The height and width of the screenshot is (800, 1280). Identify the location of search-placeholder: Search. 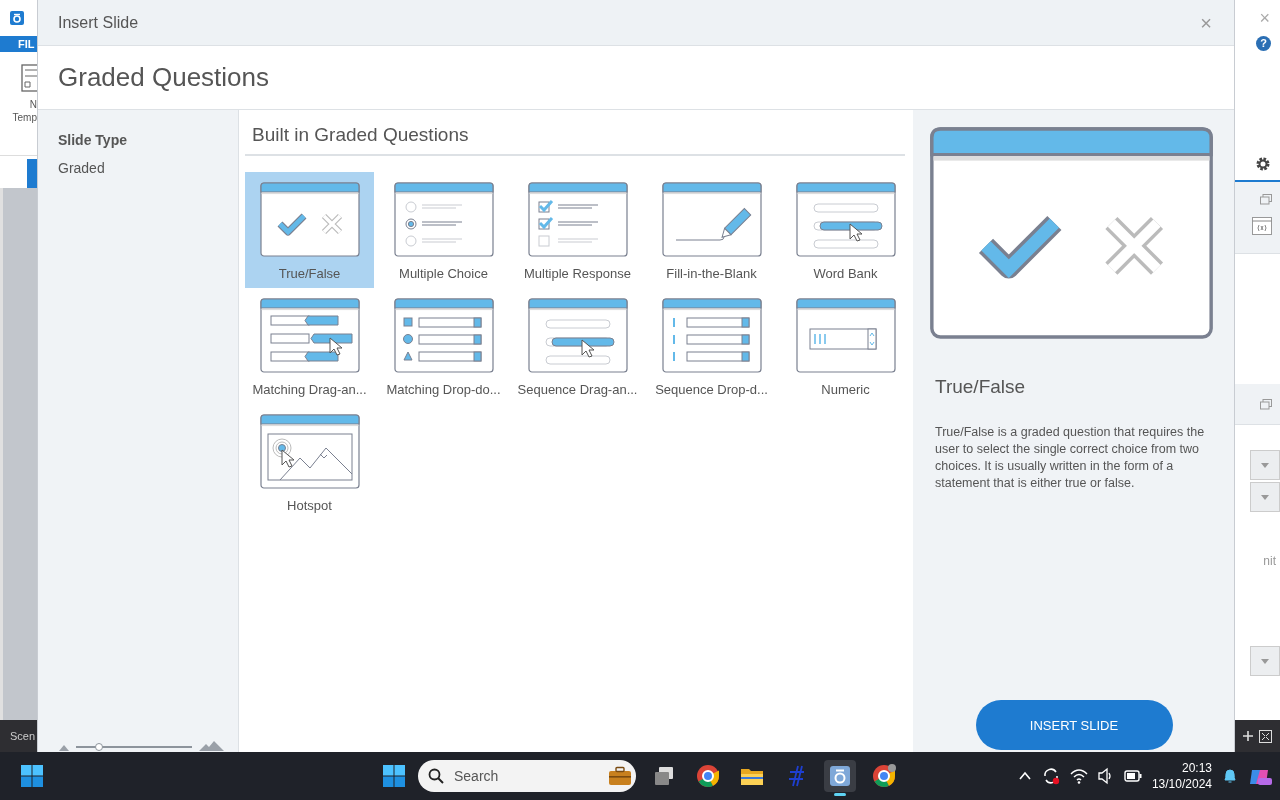
(477, 776).